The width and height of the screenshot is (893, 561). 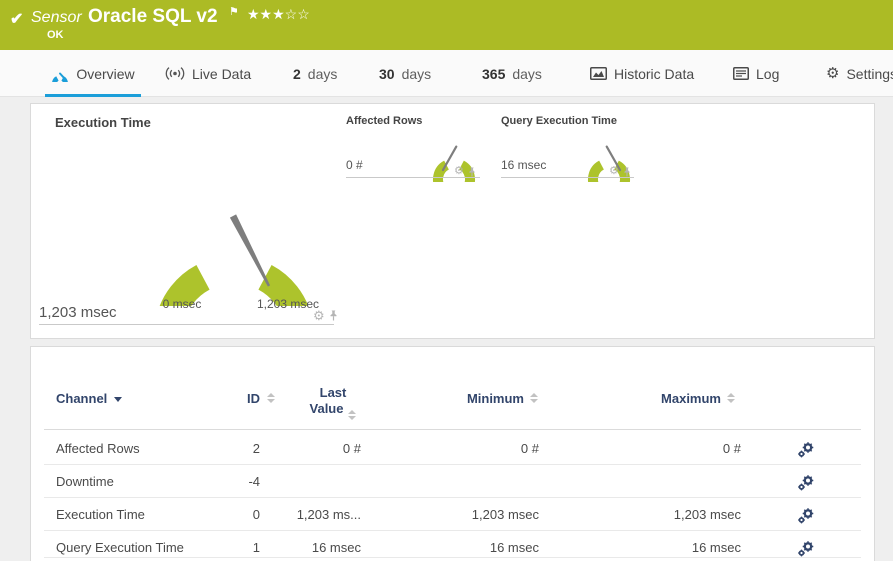 I want to click on channel-id: 1, so click(x=256, y=547).